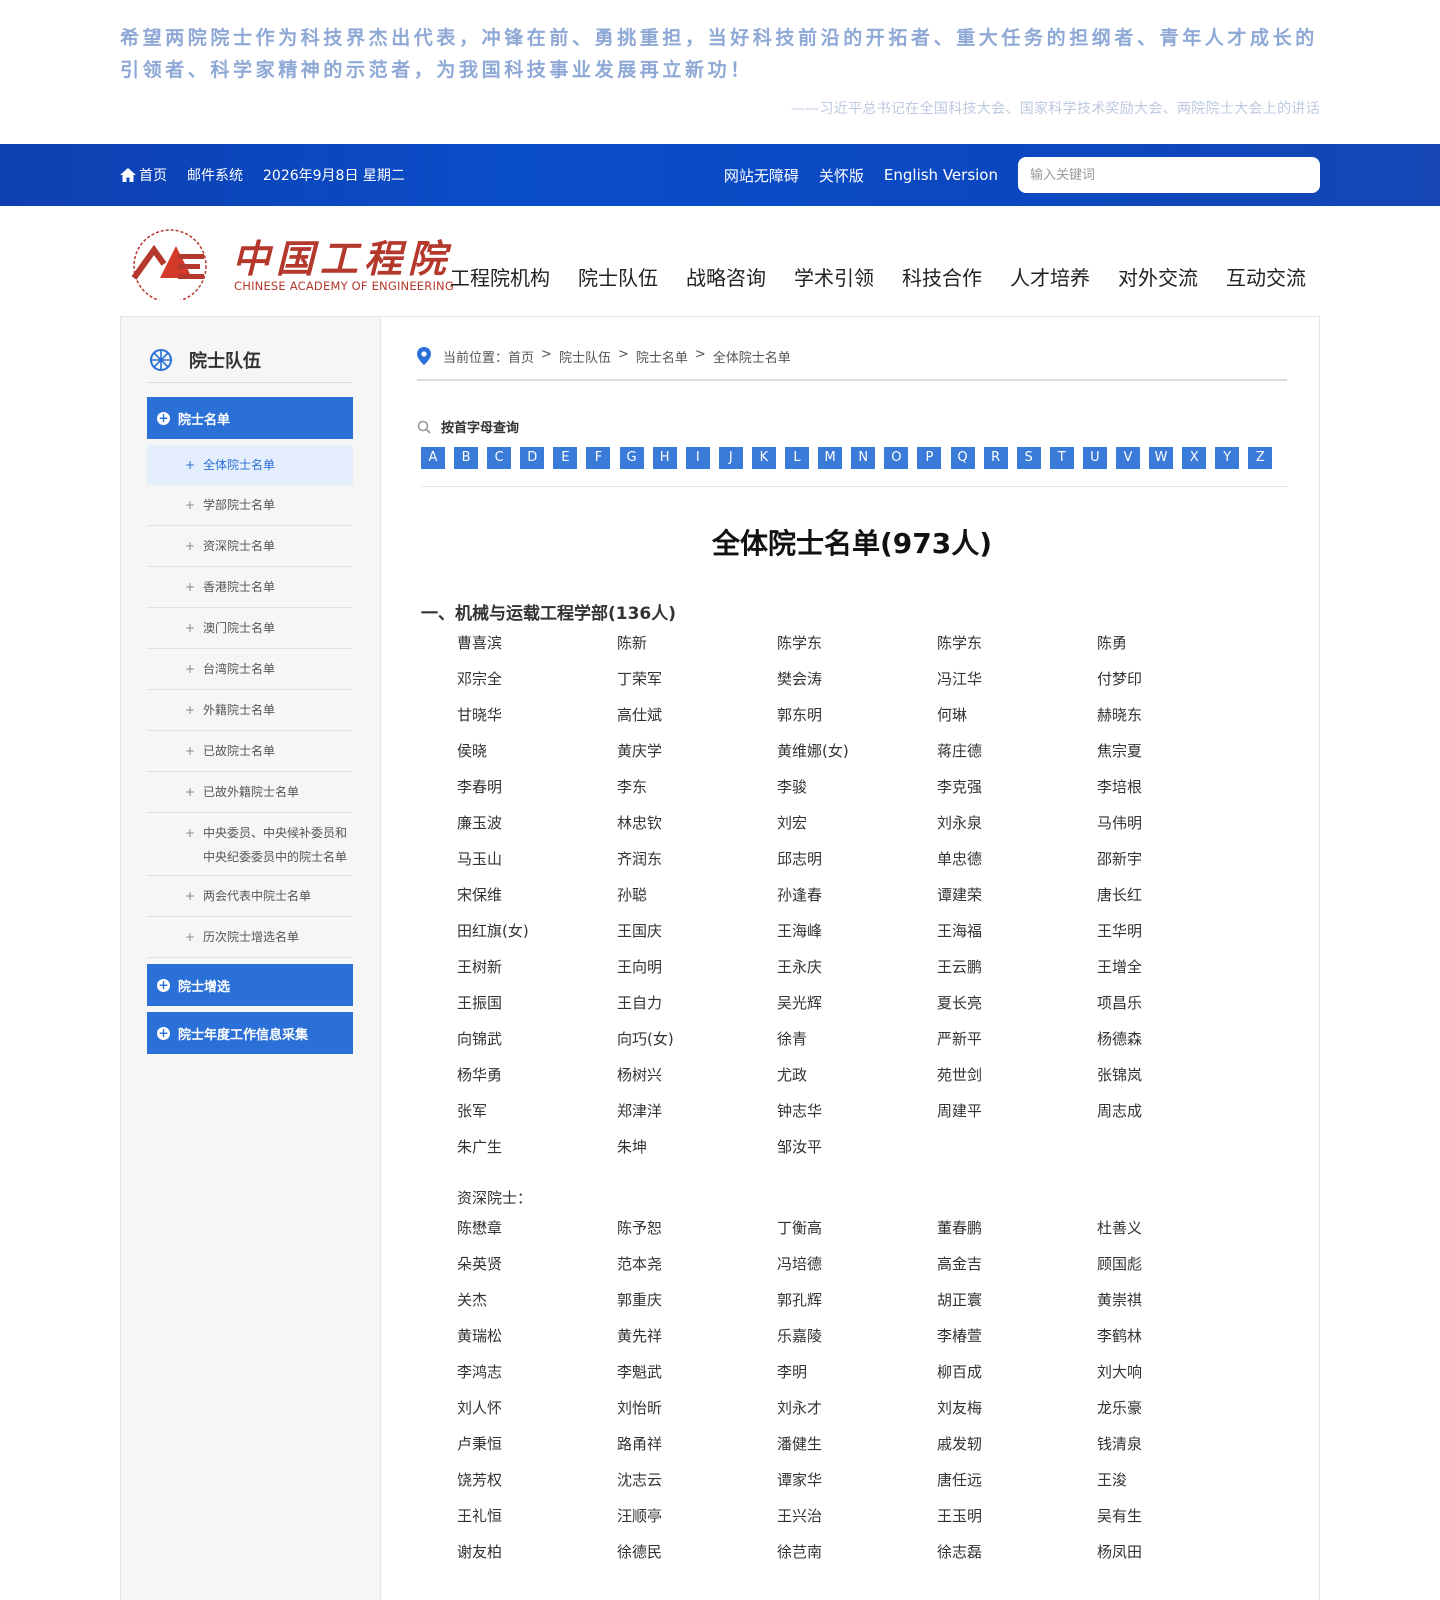 This screenshot has height=1600, width=1440. Describe the element at coordinates (761, 175) in the screenshot. I see `accessibility-link: 网站无障碍` at that location.